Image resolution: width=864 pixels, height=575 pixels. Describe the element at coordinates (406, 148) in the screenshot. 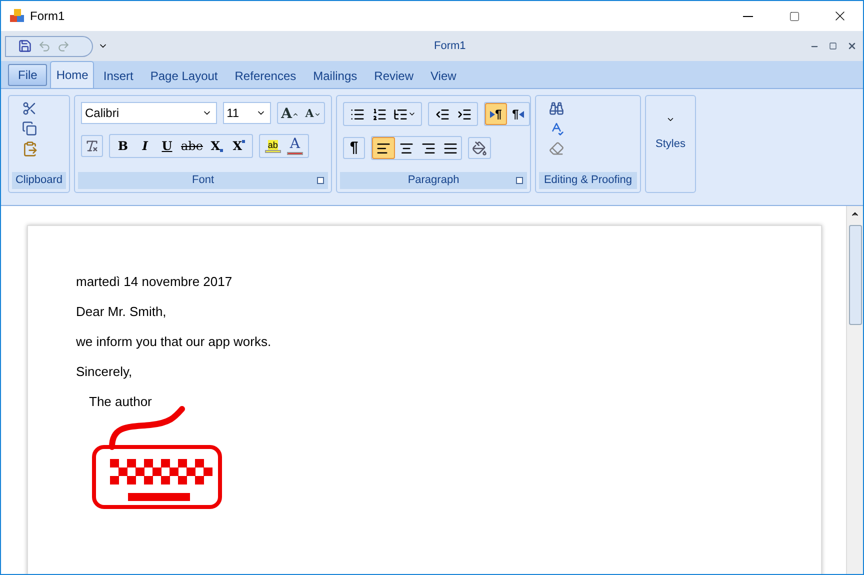

I see `align-center-icon` at that location.